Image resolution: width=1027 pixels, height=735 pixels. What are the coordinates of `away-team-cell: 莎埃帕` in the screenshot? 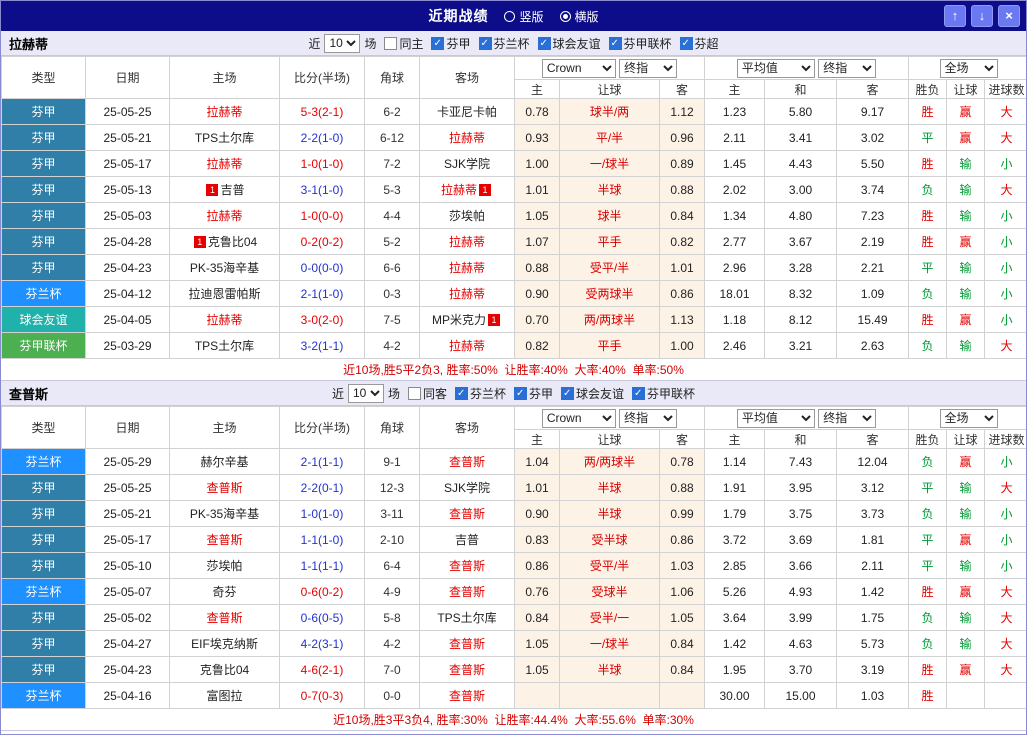 It's located at (467, 215).